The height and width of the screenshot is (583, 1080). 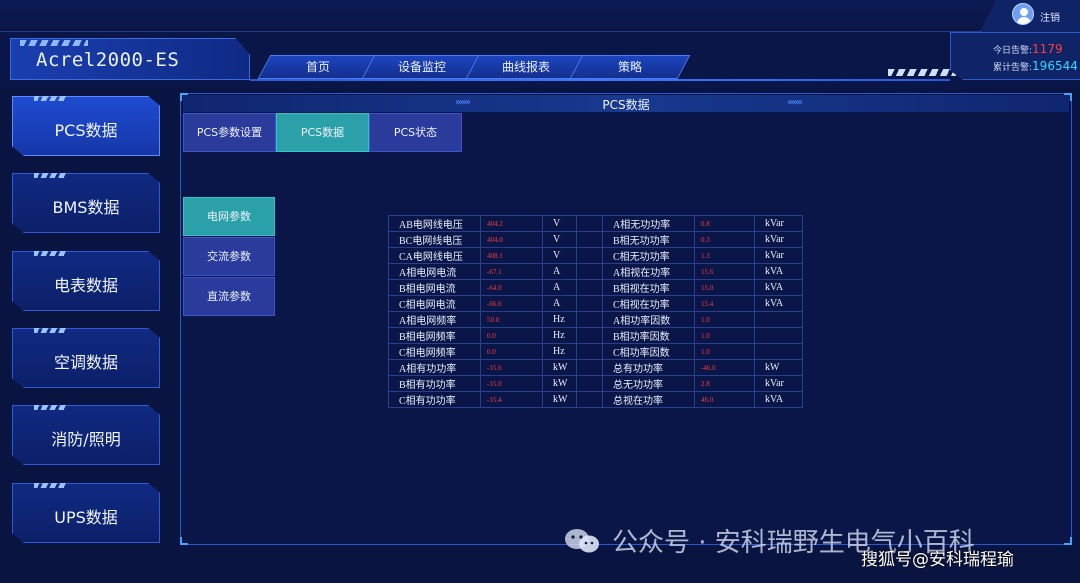 I want to click on nav-tab-label: 设备监控, so click(x=421, y=67).